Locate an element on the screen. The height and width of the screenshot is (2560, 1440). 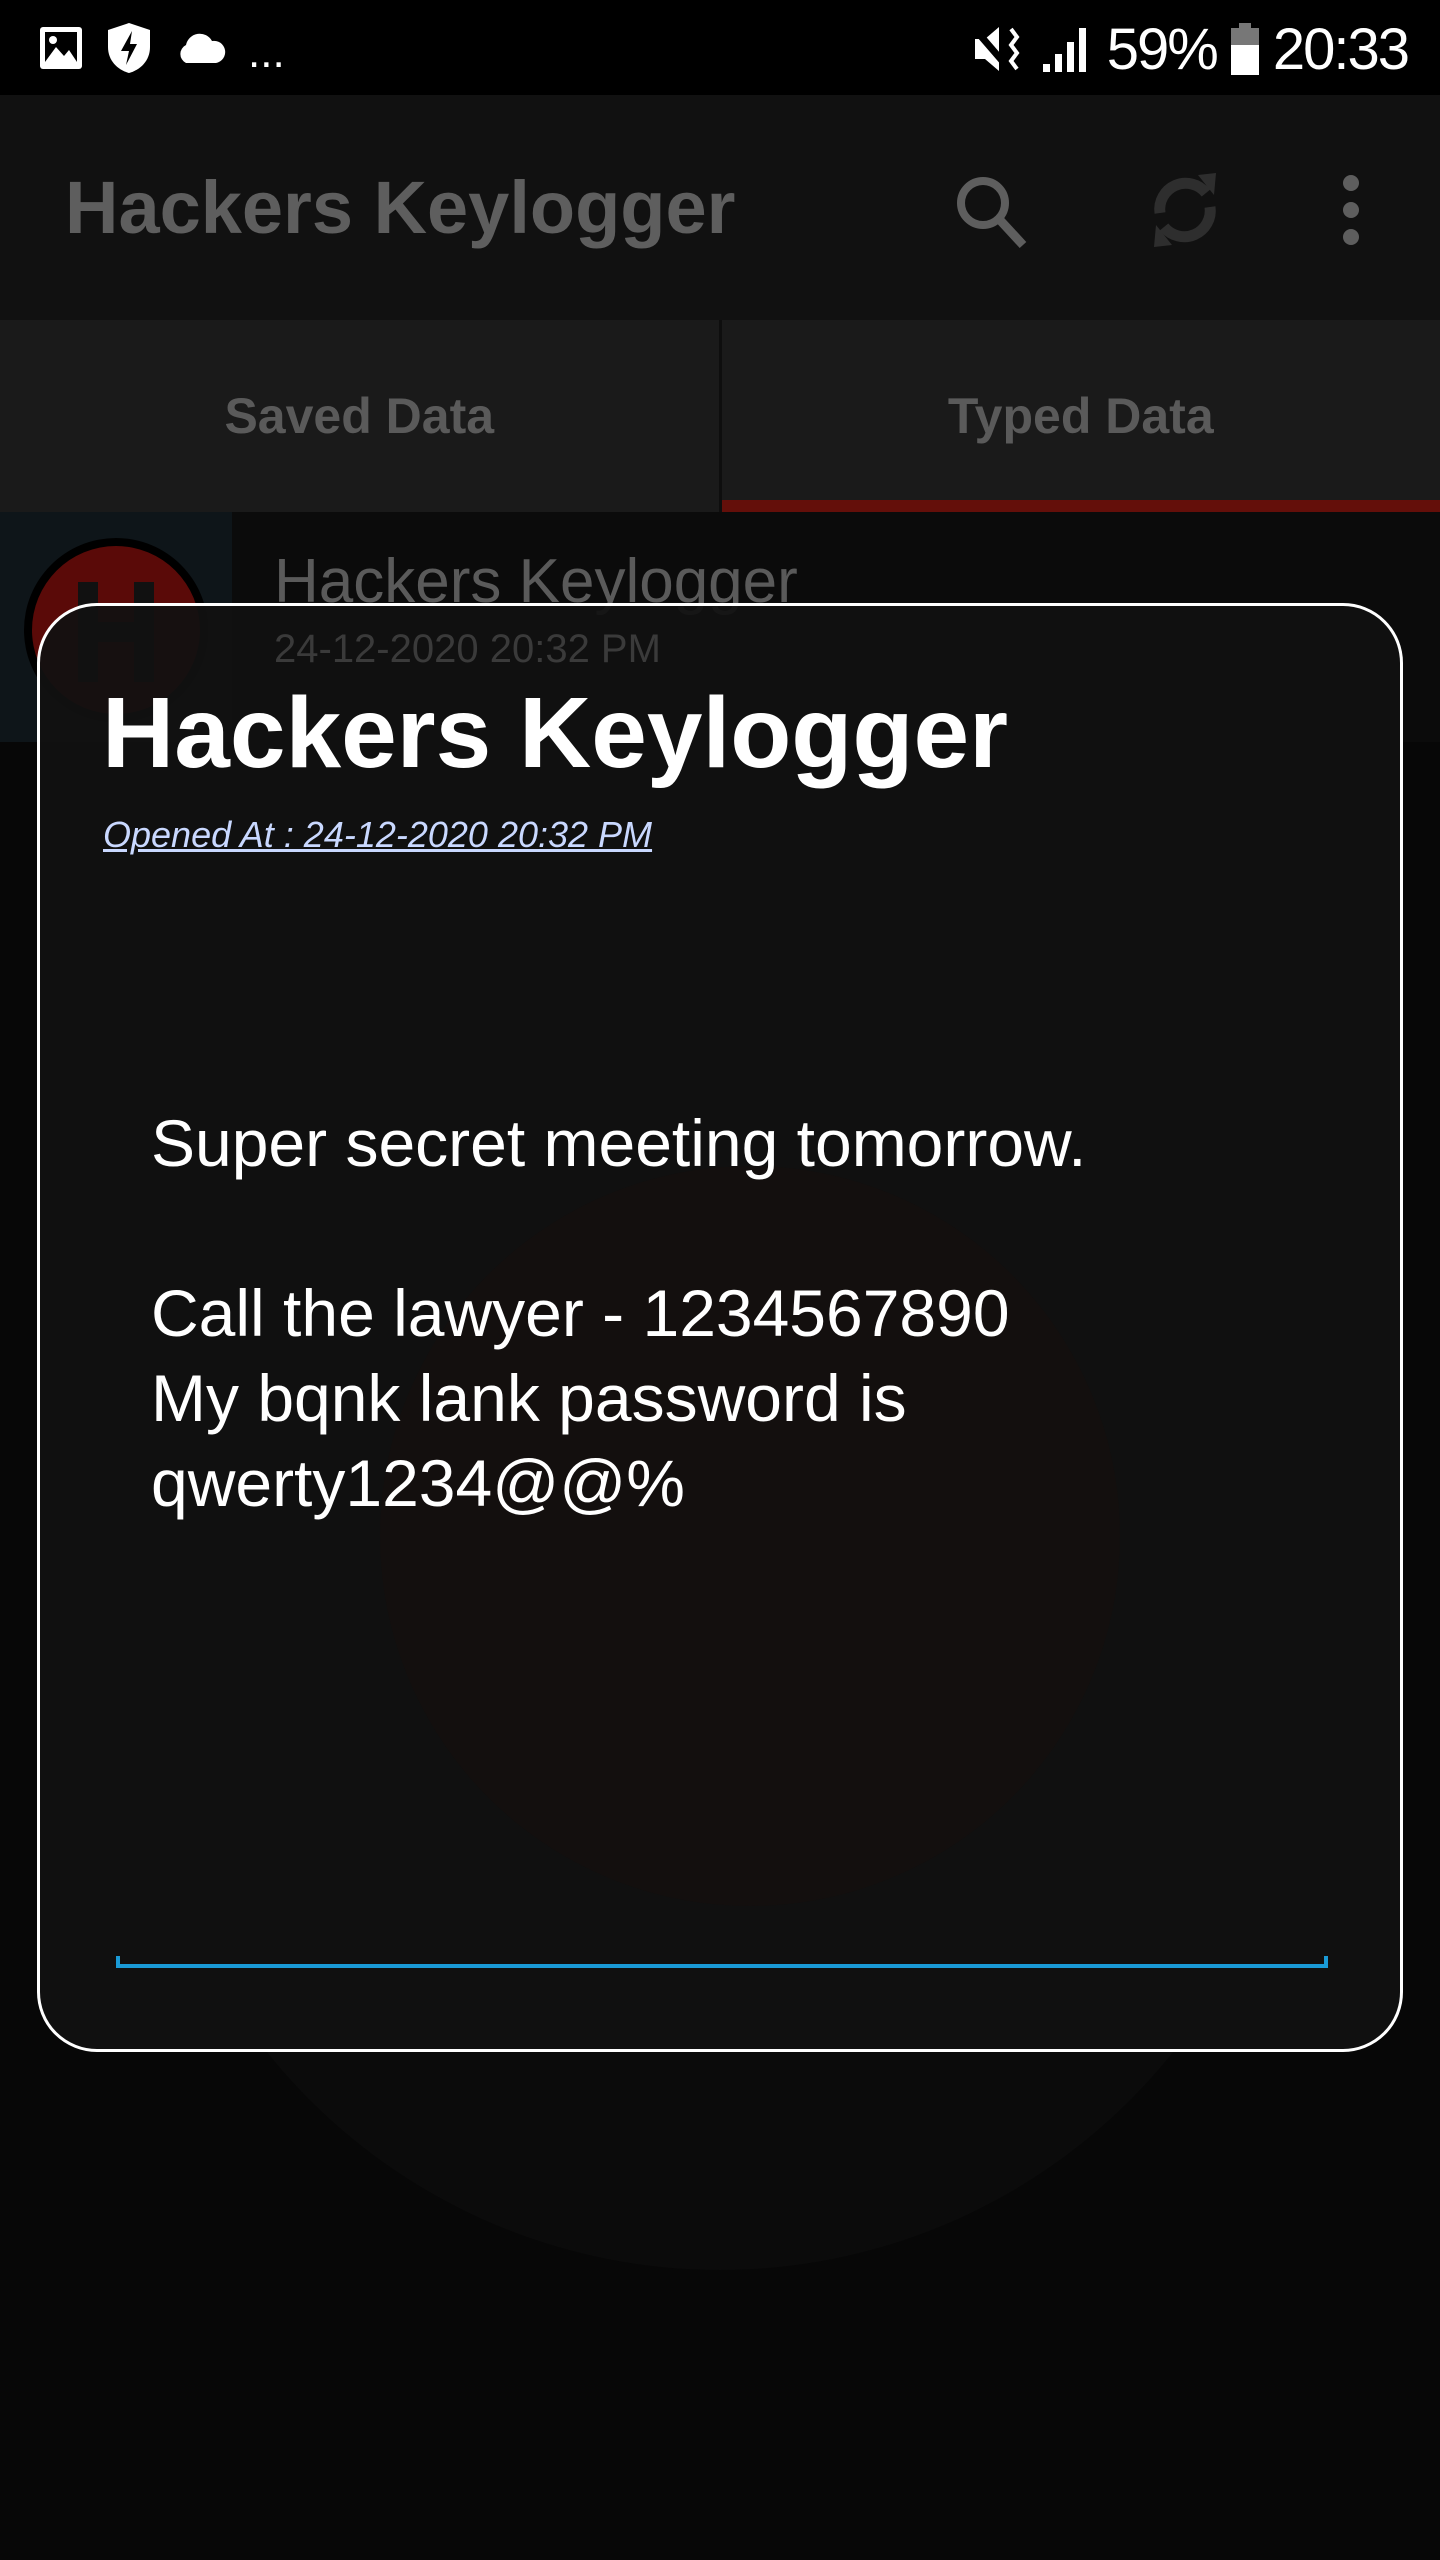
gallery-icon is located at coordinates (61, 48).